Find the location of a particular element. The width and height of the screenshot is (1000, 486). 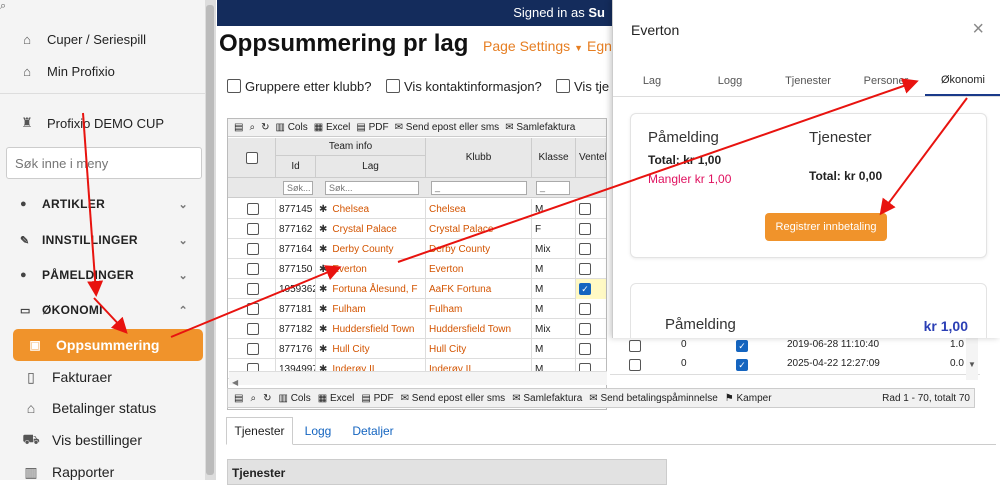

lag-cell: ✱ Crystal Palace is located at coordinates (371, 229).